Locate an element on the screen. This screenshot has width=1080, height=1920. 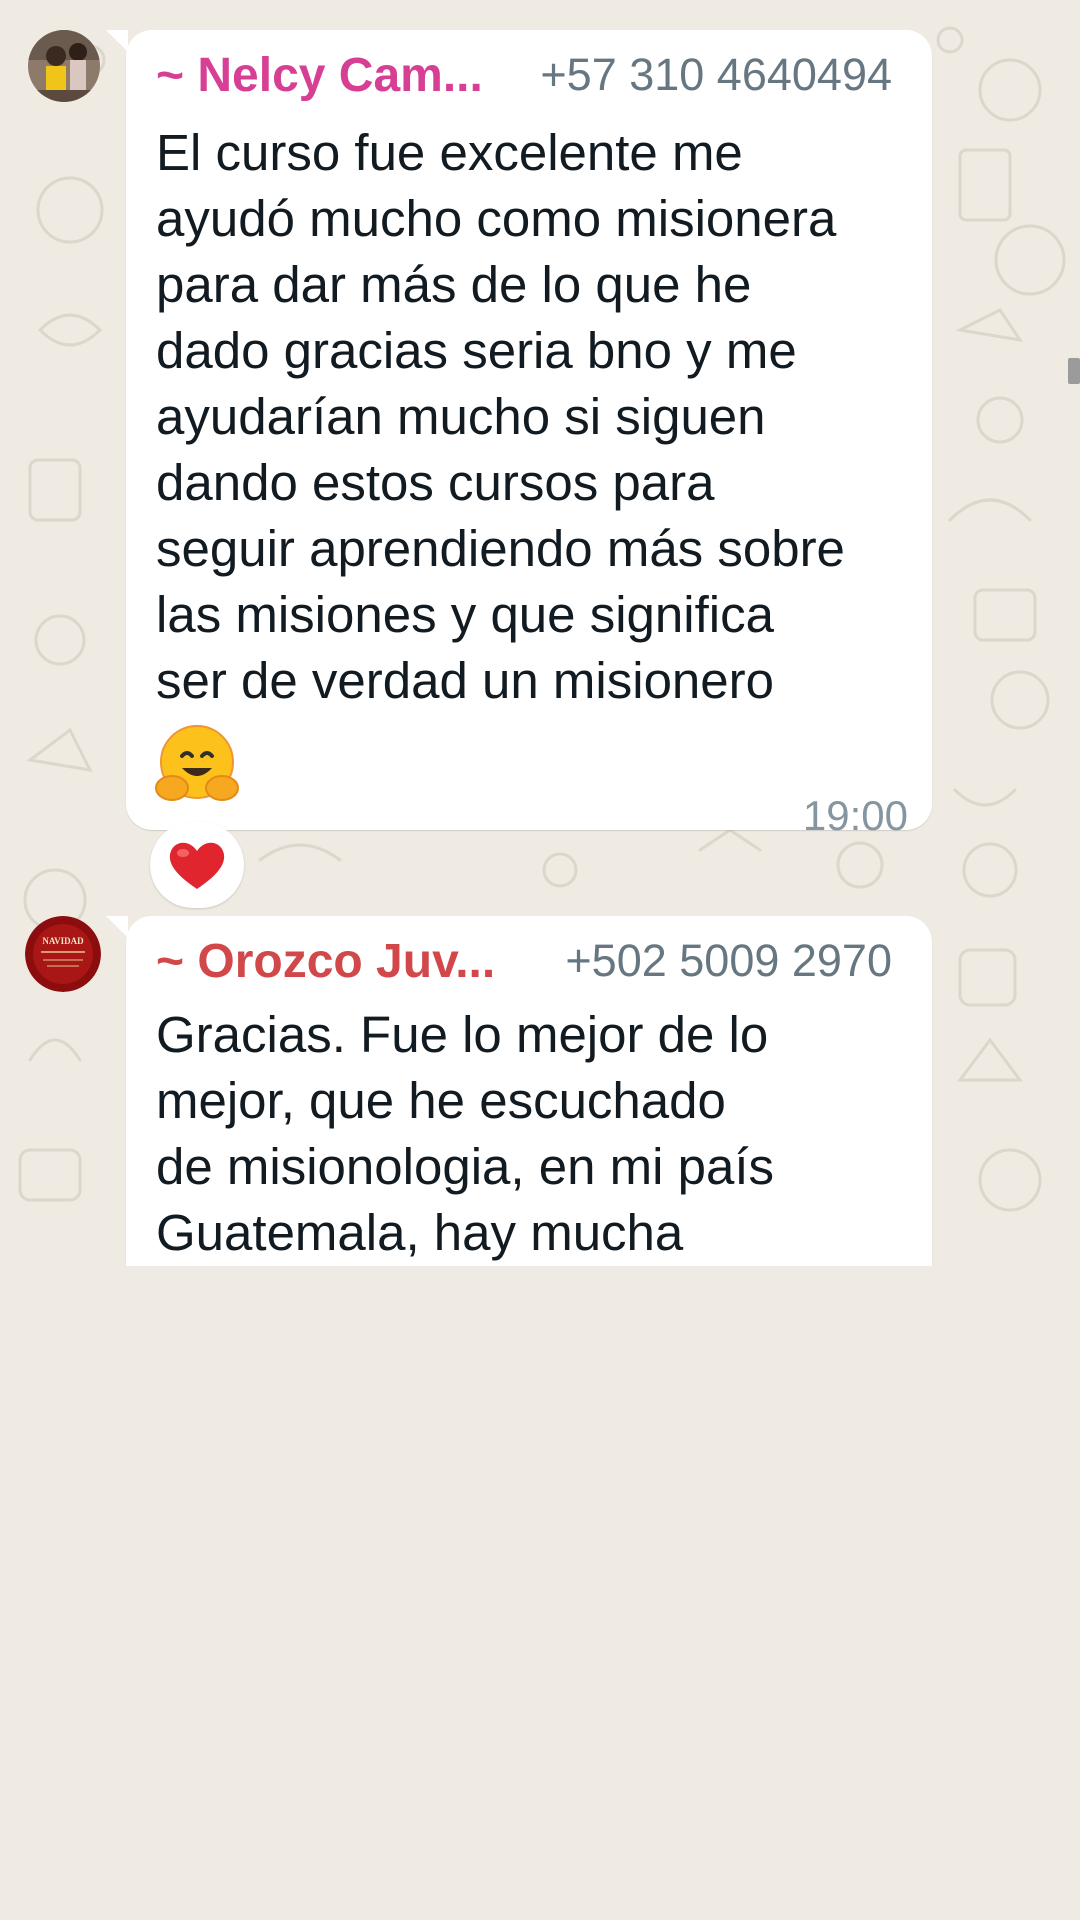
sender-phone: +57 310 4640494 is located at coordinates (716, 75).